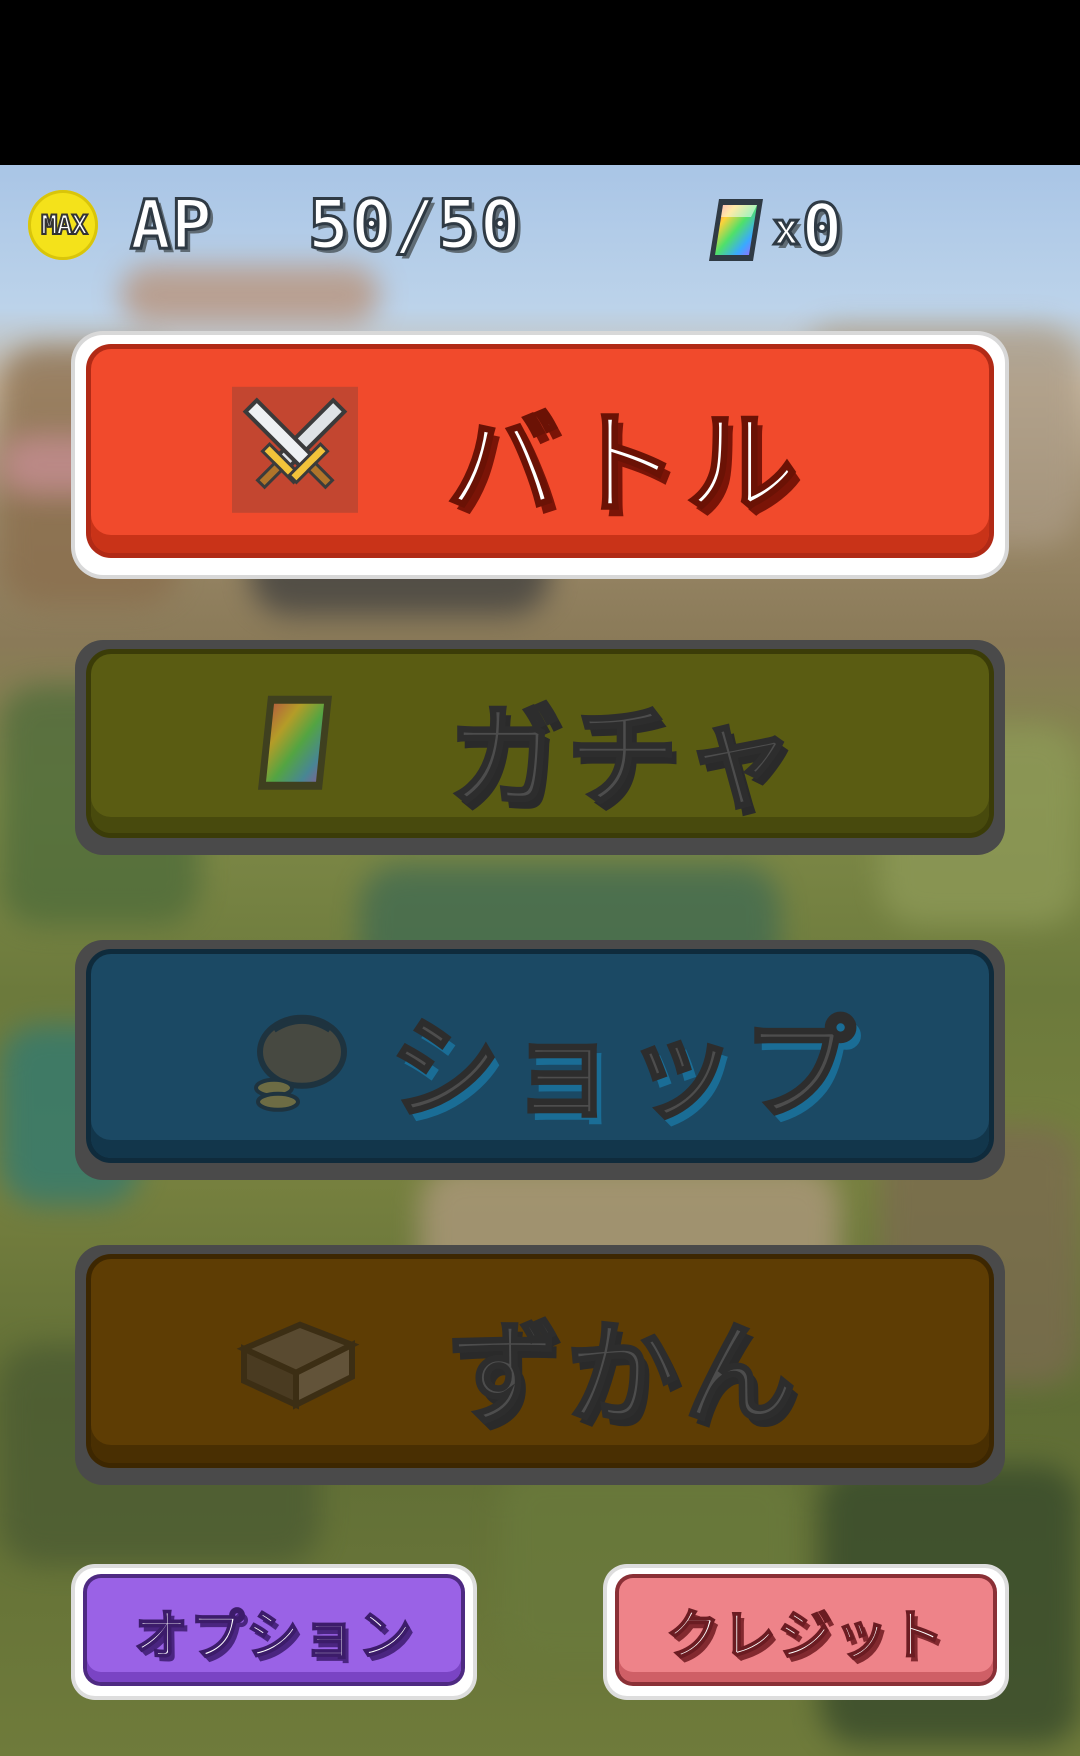 The image size is (1080, 1756). Describe the element at coordinates (786, 230) in the screenshot. I see `gem-multiplier-sign: x` at that location.